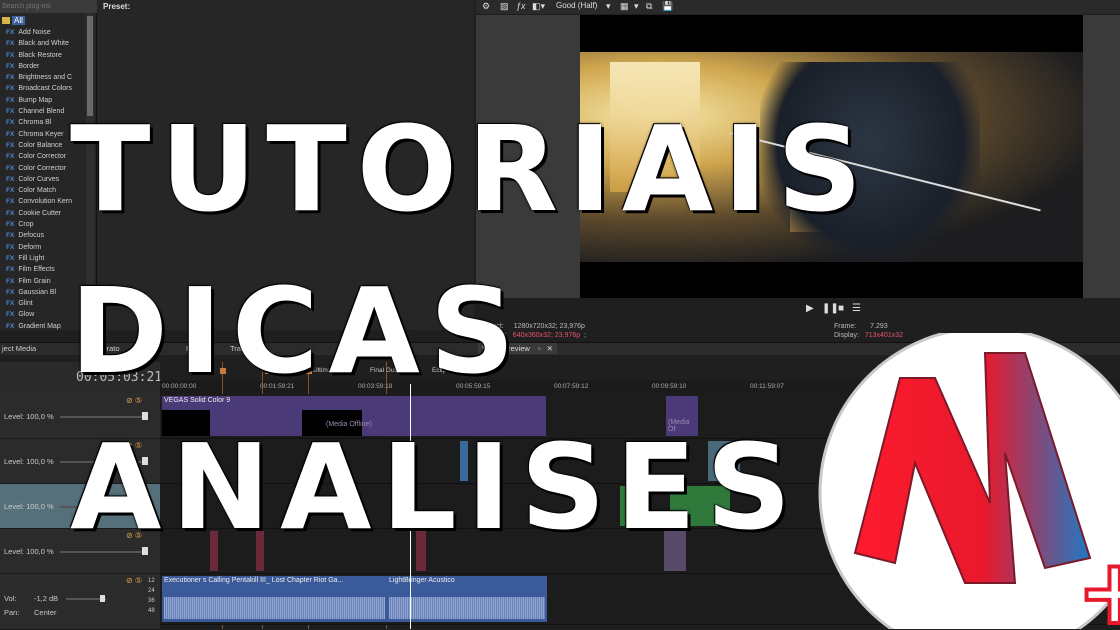 The width and height of the screenshot is (1120, 630). Describe the element at coordinates (669, 386) in the screenshot. I see `ruler-tick: 00:09:59:10` at that location.